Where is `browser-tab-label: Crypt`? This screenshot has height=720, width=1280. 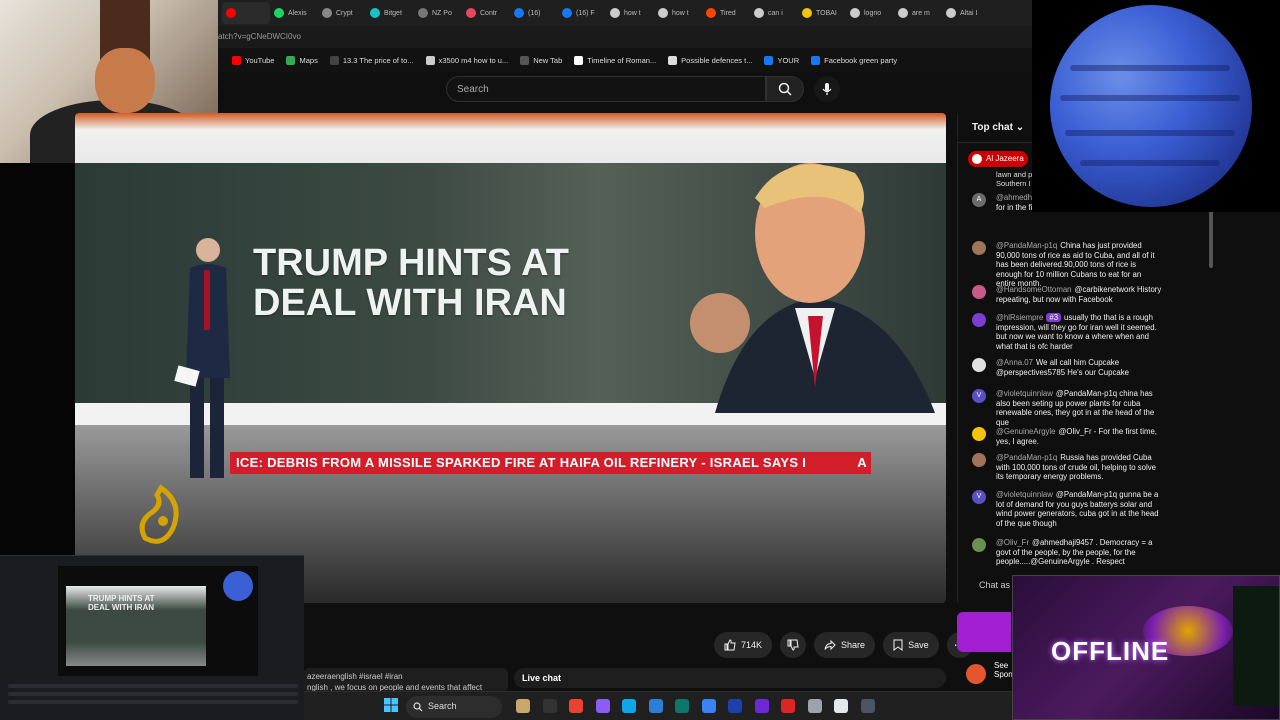 browser-tab-label: Crypt is located at coordinates (344, 13).